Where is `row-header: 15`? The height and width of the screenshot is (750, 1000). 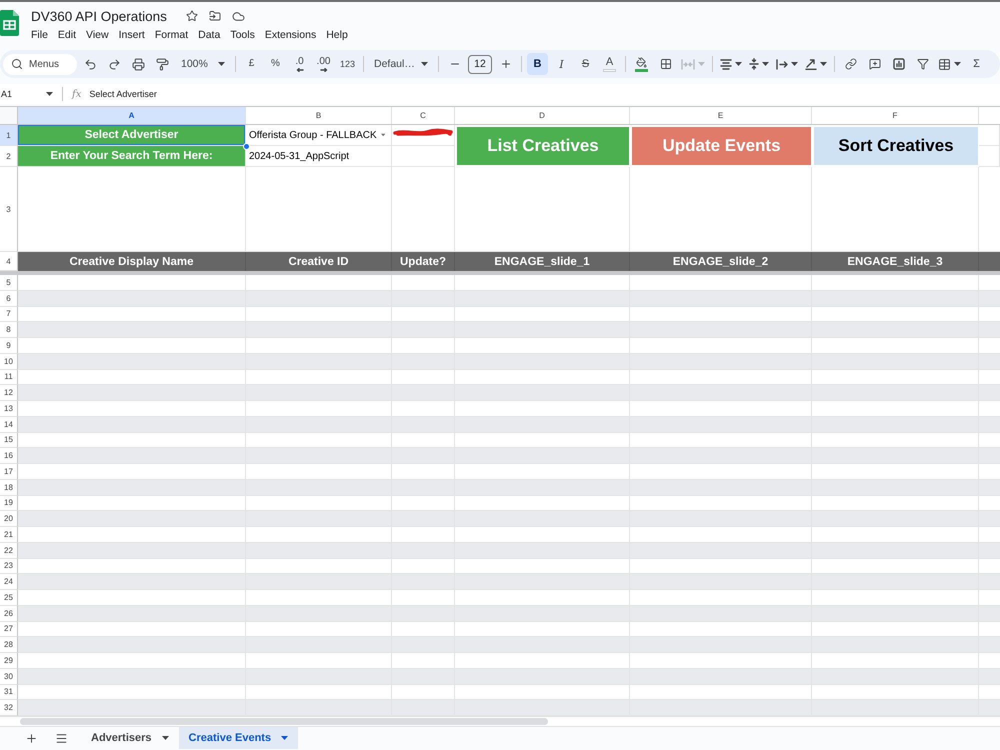
row-header: 15 is located at coordinates (9, 440).